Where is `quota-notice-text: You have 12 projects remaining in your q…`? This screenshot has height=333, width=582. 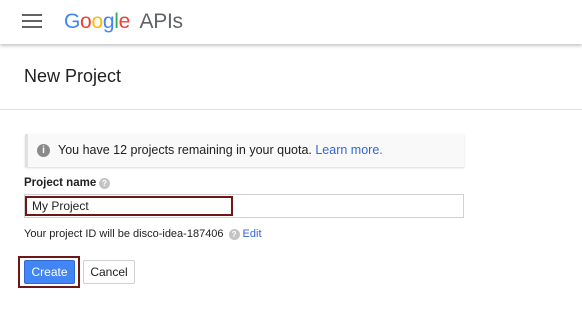
quota-notice-text: You have 12 projects remaining in your q… is located at coordinates (185, 150).